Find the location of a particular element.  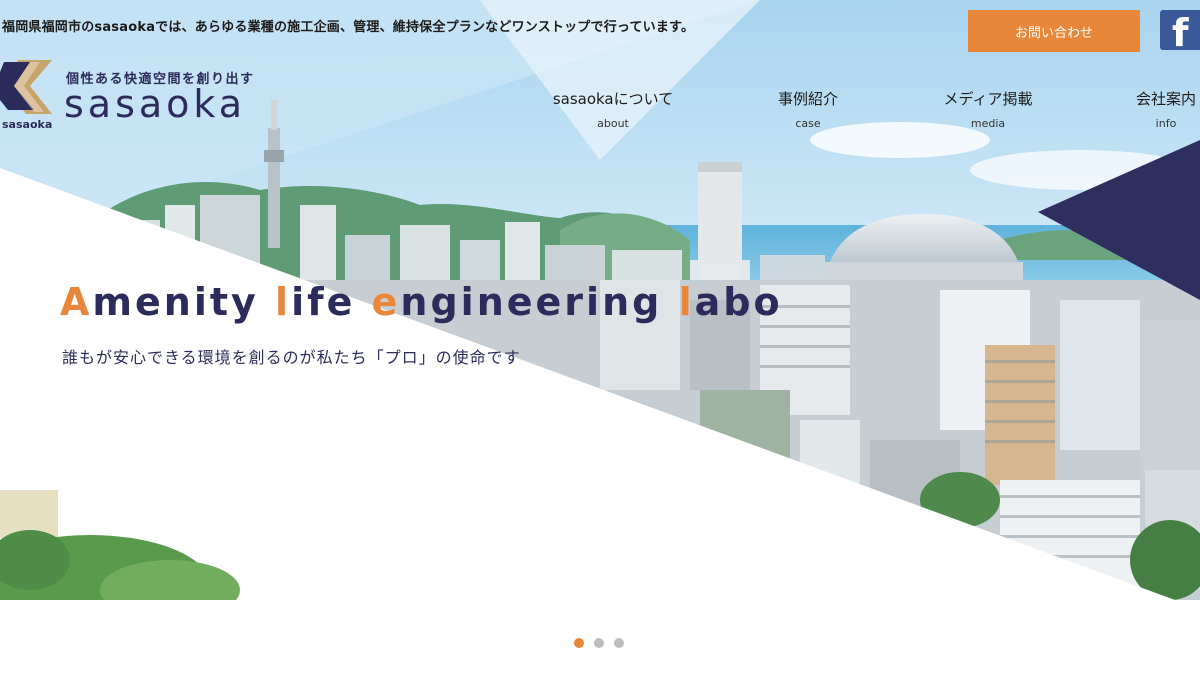

facebook-icon: f is located at coordinates (1180, 30).